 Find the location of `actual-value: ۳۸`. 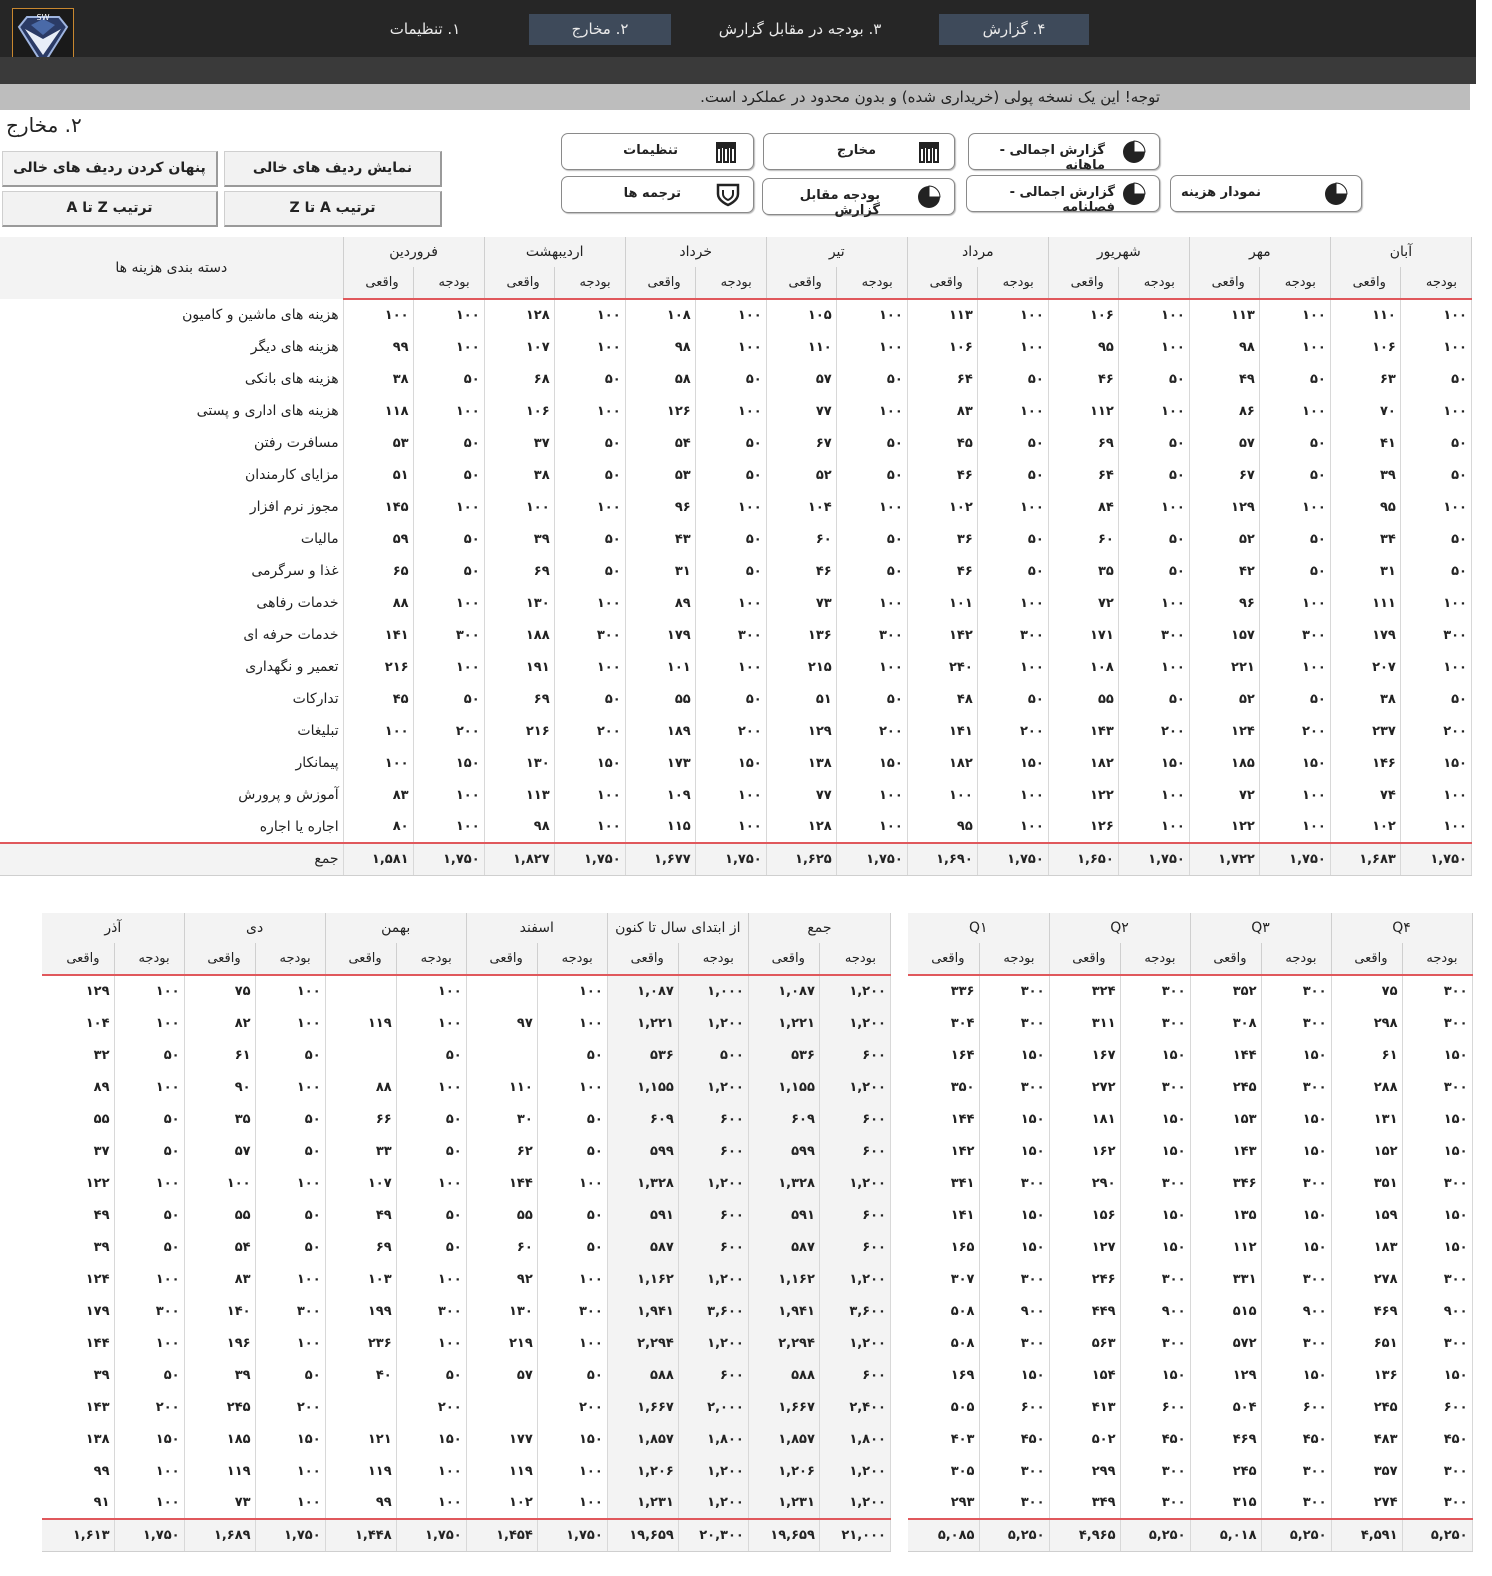

actual-value: ۳۸ is located at coordinates (1365, 699).